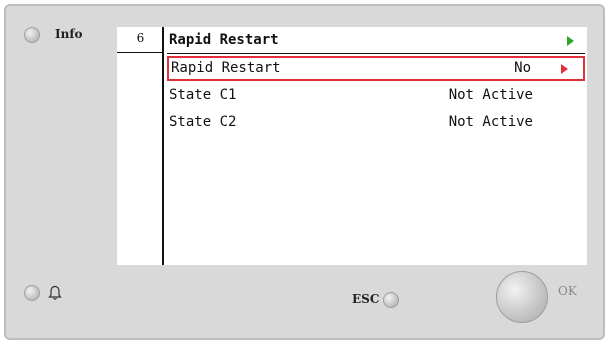 The image size is (608, 343). I want to click on menu-row-state-c1: State C1 Not Active, so click(376, 95).